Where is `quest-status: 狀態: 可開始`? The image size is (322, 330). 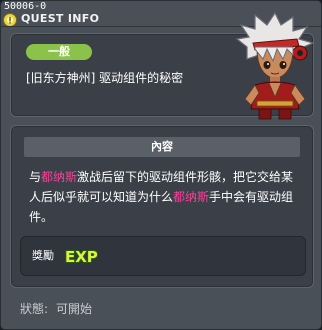
quest-status: 狀態: 可開始 is located at coordinates (56, 309).